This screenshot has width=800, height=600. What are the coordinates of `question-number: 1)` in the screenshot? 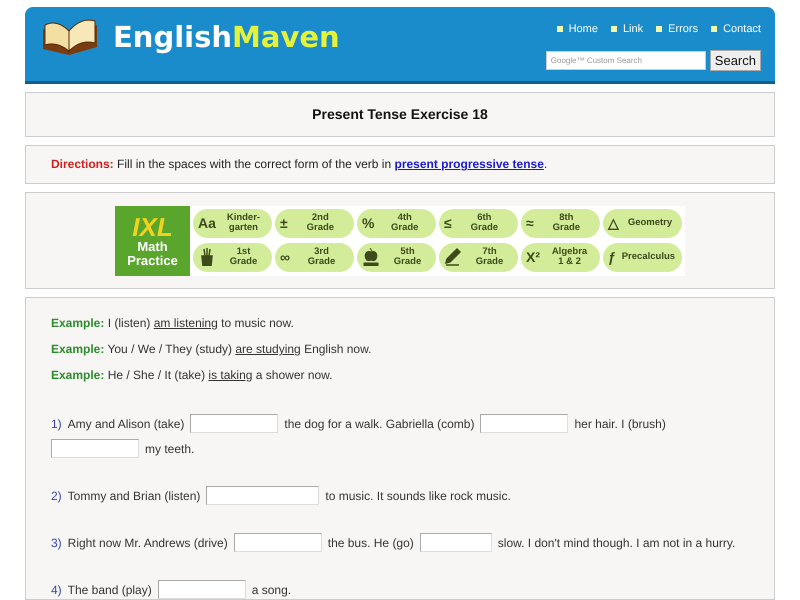 It's located at (56, 424).